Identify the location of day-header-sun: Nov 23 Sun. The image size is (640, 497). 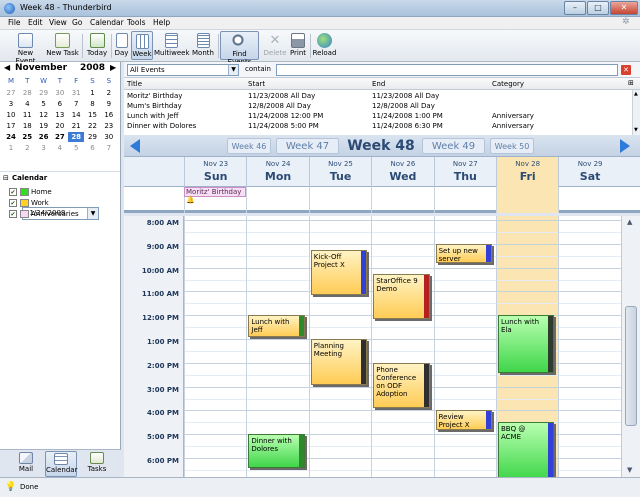
(215, 172).